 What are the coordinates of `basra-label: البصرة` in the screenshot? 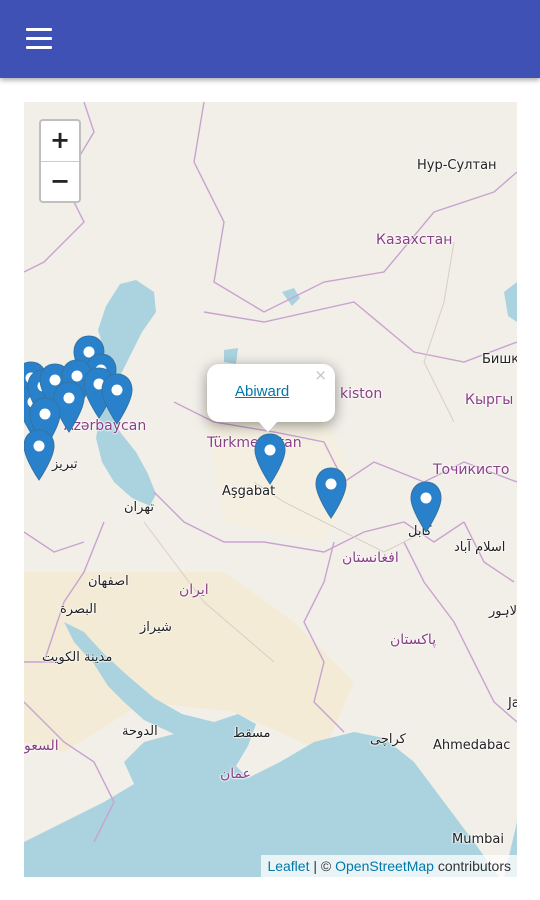 It's located at (78, 609).